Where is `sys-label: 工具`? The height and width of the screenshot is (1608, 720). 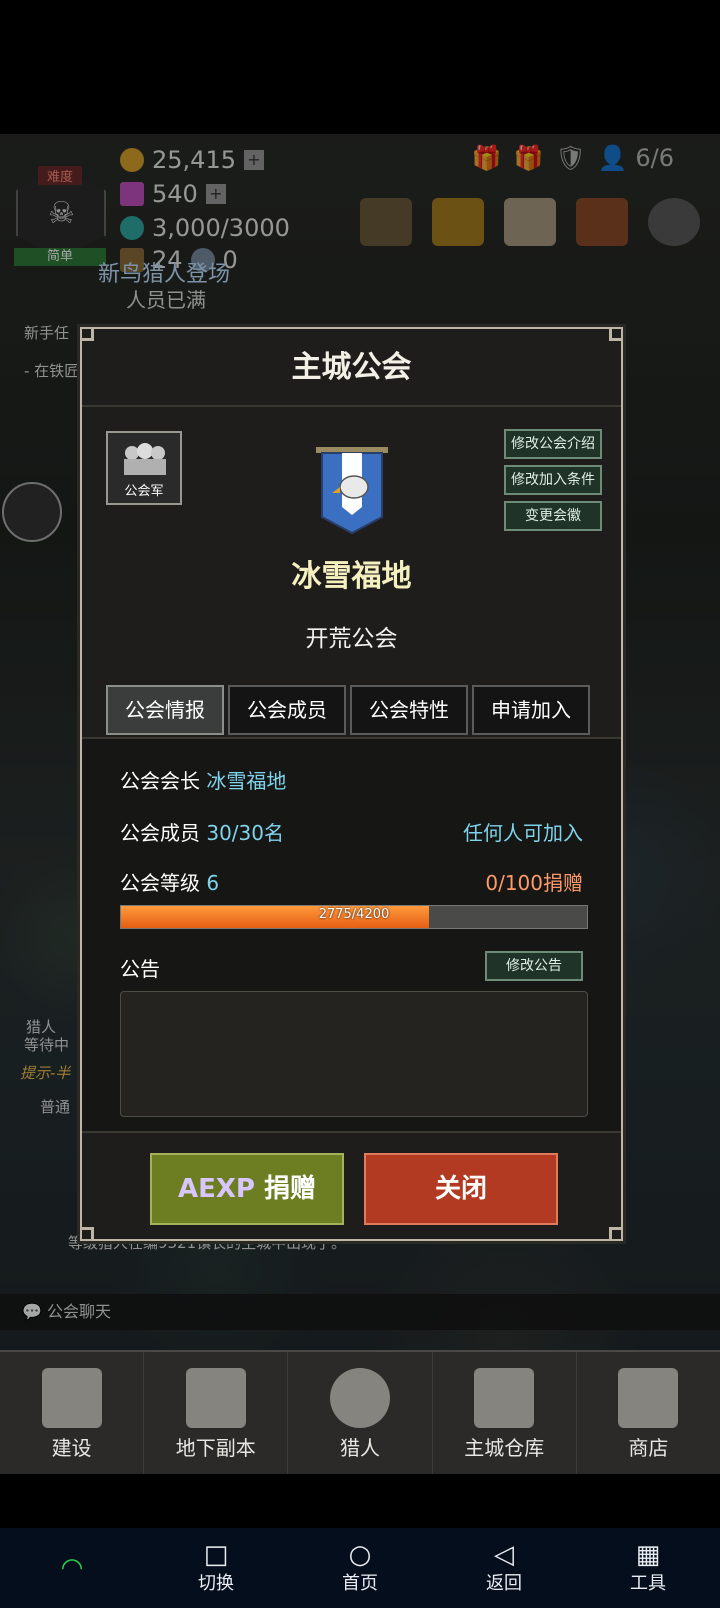 sys-label: 工具 is located at coordinates (648, 1583).